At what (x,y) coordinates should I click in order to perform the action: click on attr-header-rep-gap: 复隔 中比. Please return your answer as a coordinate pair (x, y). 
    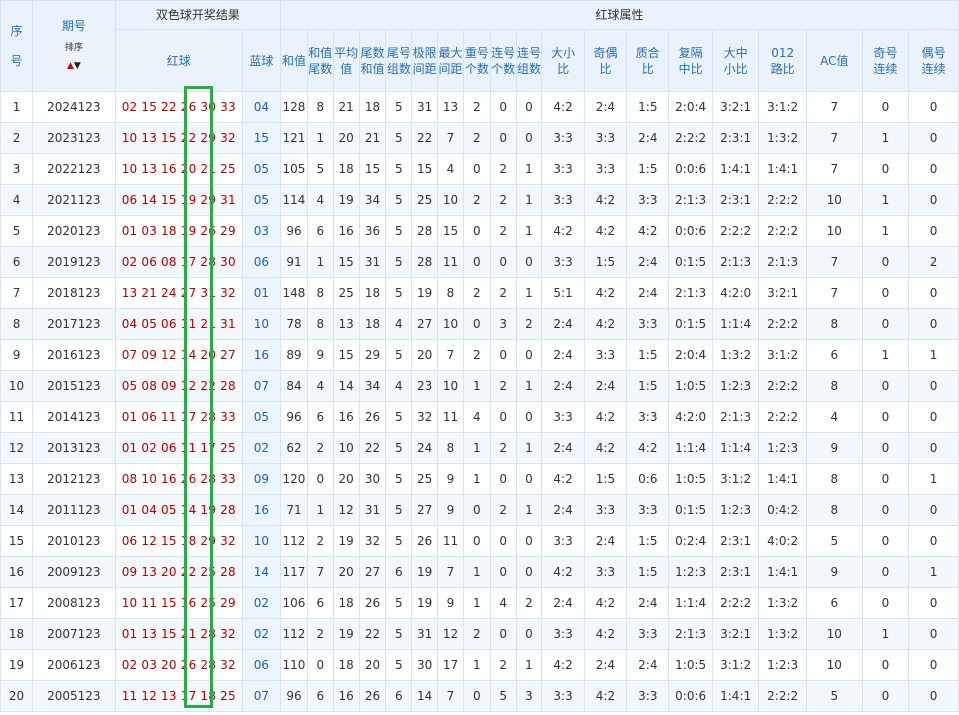
    Looking at the image, I should click on (690, 60).